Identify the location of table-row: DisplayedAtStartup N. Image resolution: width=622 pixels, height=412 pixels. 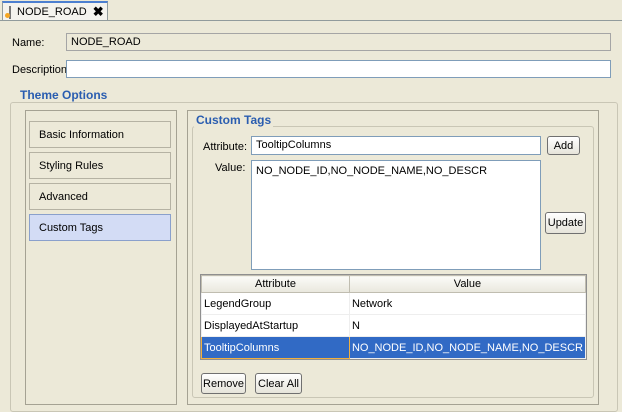
(394, 325).